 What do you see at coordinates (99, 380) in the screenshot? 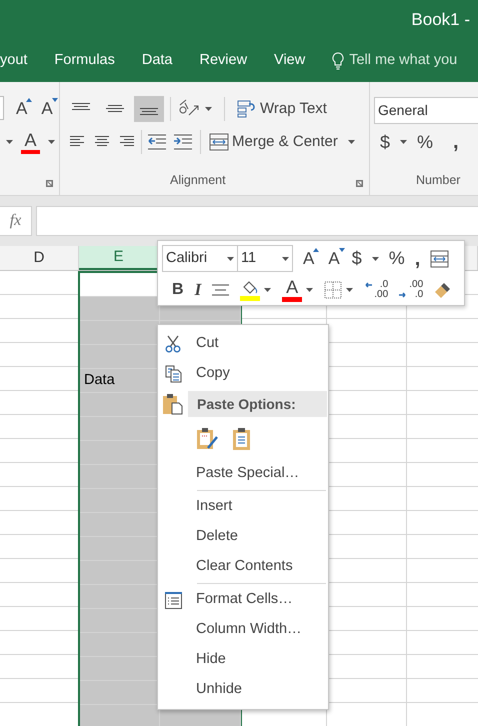
I see `cell-text: Data` at bounding box center [99, 380].